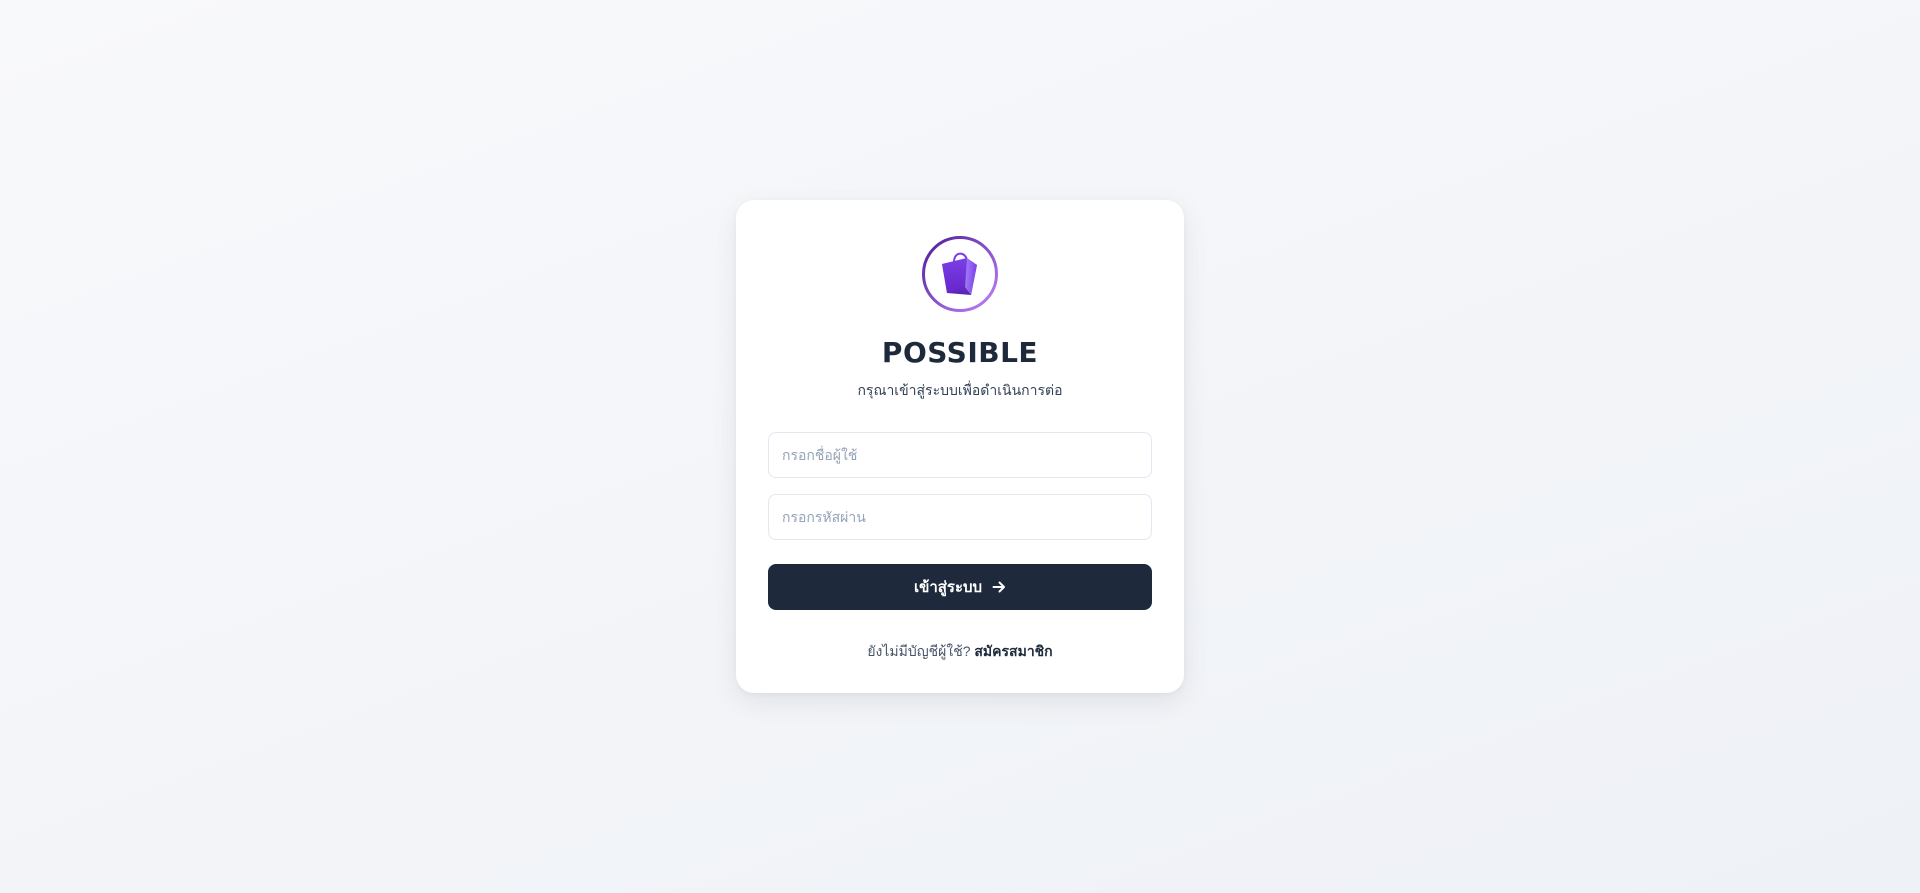 The image size is (1920, 893). Describe the element at coordinates (960, 352) in the screenshot. I see `brand-title: POSSIBLE` at that location.